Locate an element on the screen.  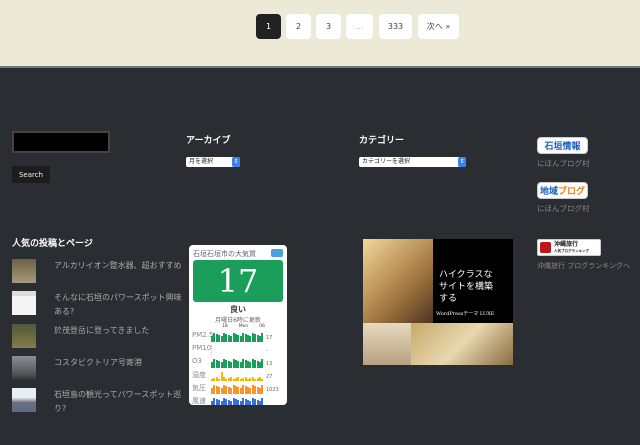
badge-text: 地域 is located at coordinates (548, 192).